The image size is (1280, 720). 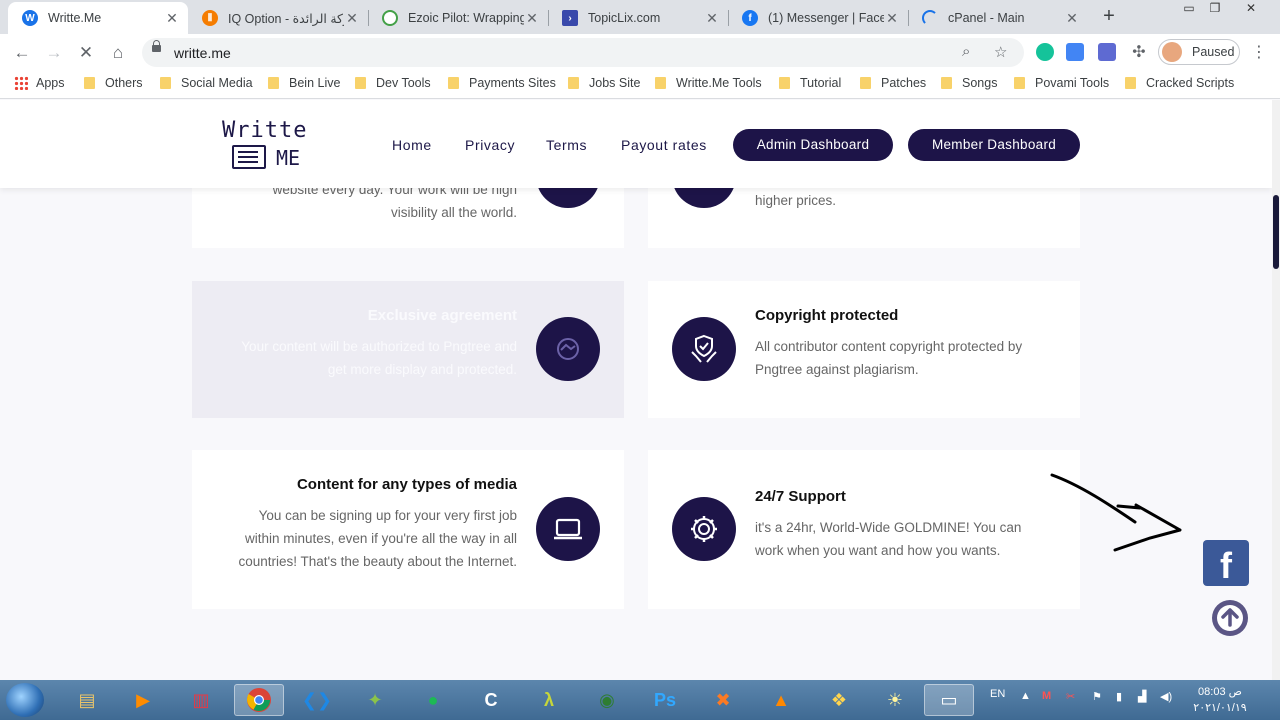 I want to click on bookmark-folder: Dev Tools, so click(x=393, y=83).